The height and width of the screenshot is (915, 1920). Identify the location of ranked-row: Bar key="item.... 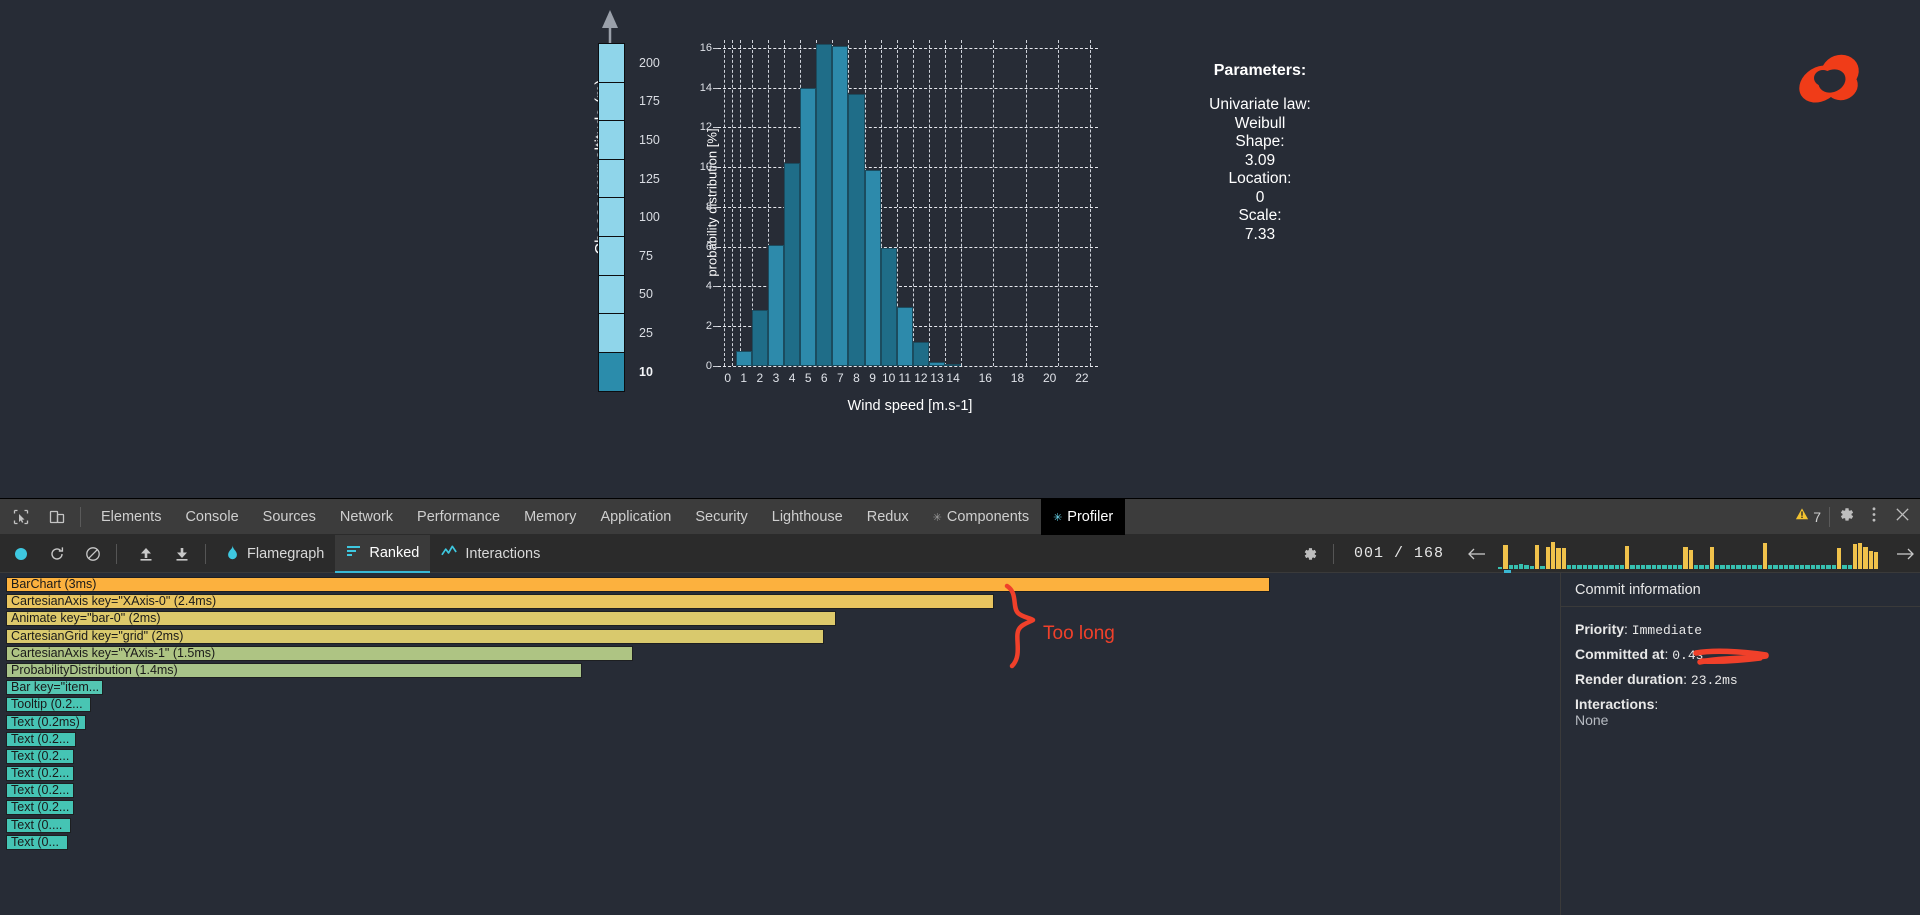
(780, 687).